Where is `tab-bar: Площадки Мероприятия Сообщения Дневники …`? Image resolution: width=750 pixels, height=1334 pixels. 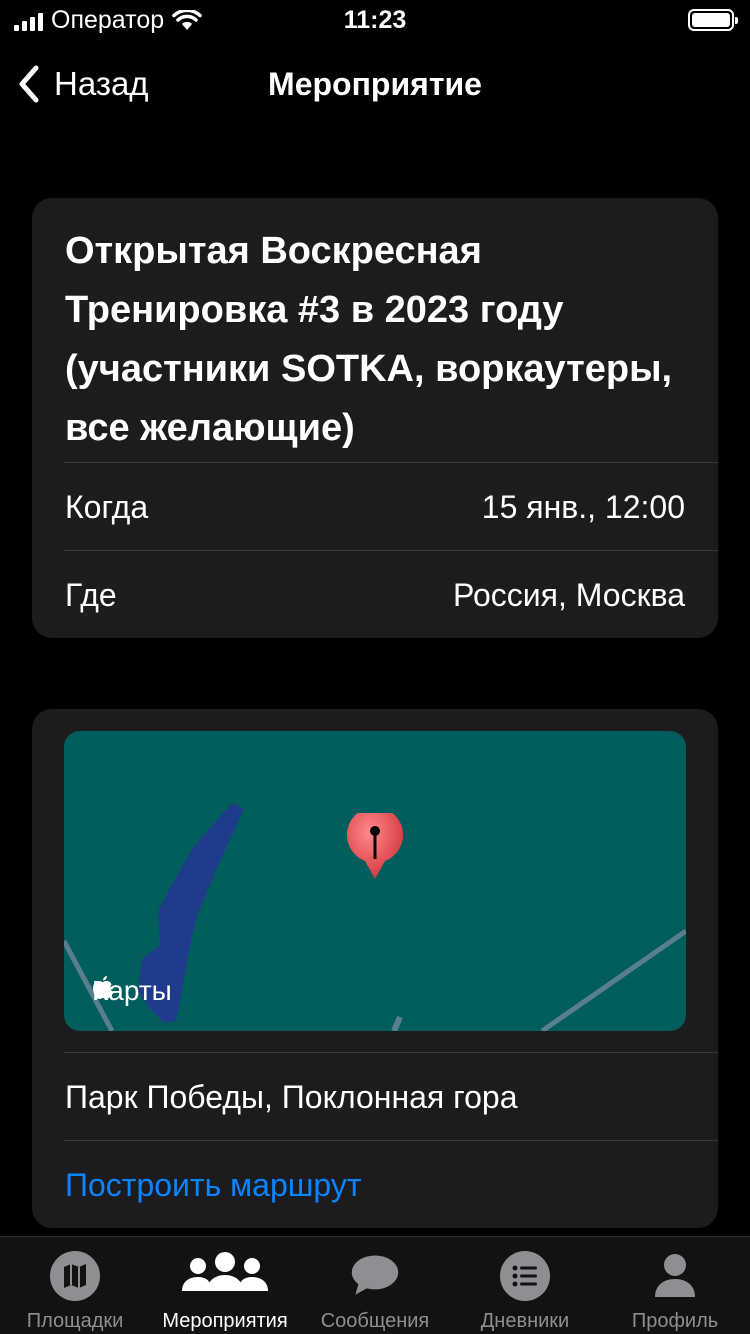 tab-bar: Площадки Мероприятия Сообщения Дневники … is located at coordinates (375, 1285).